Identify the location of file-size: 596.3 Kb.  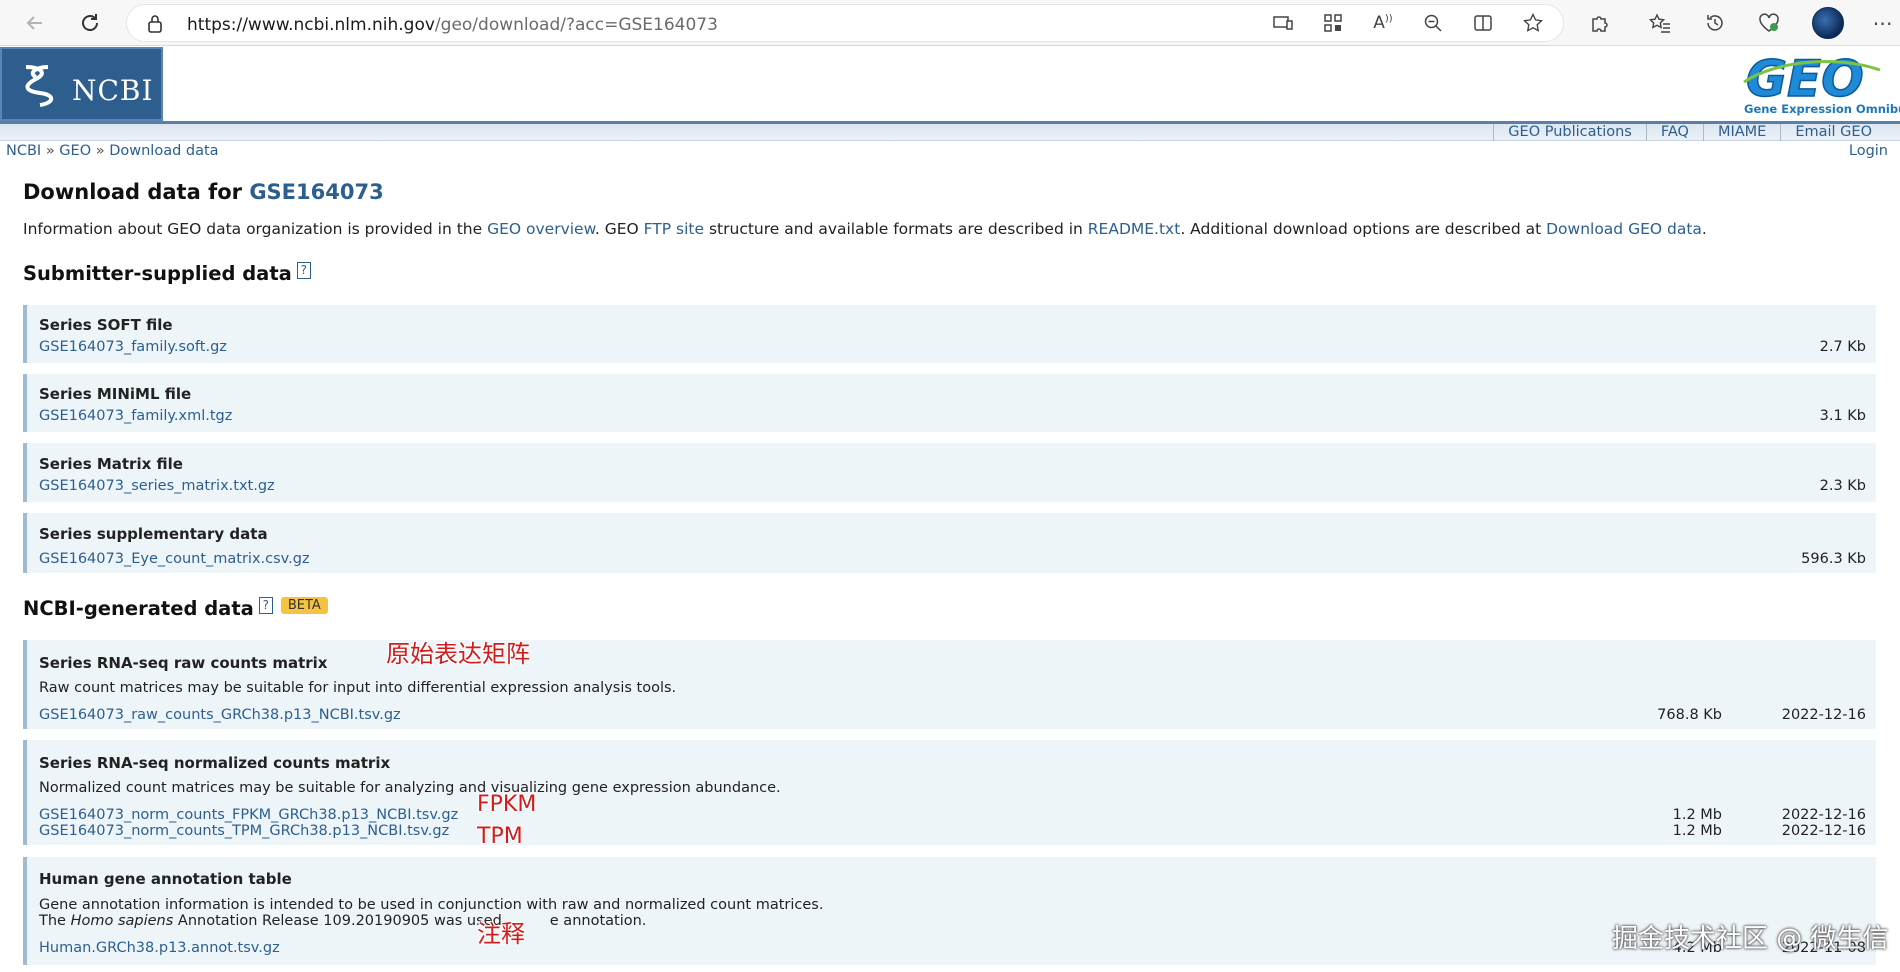
(1833, 559).